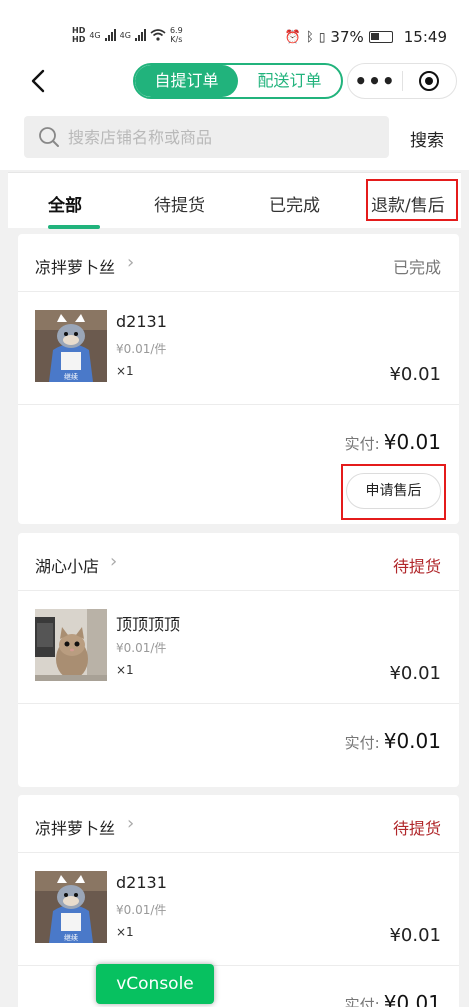 This screenshot has height=1007, width=469. Describe the element at coordinates (67, 565) in the screenshot. I see `shop-name: 湖心小店` at that location.